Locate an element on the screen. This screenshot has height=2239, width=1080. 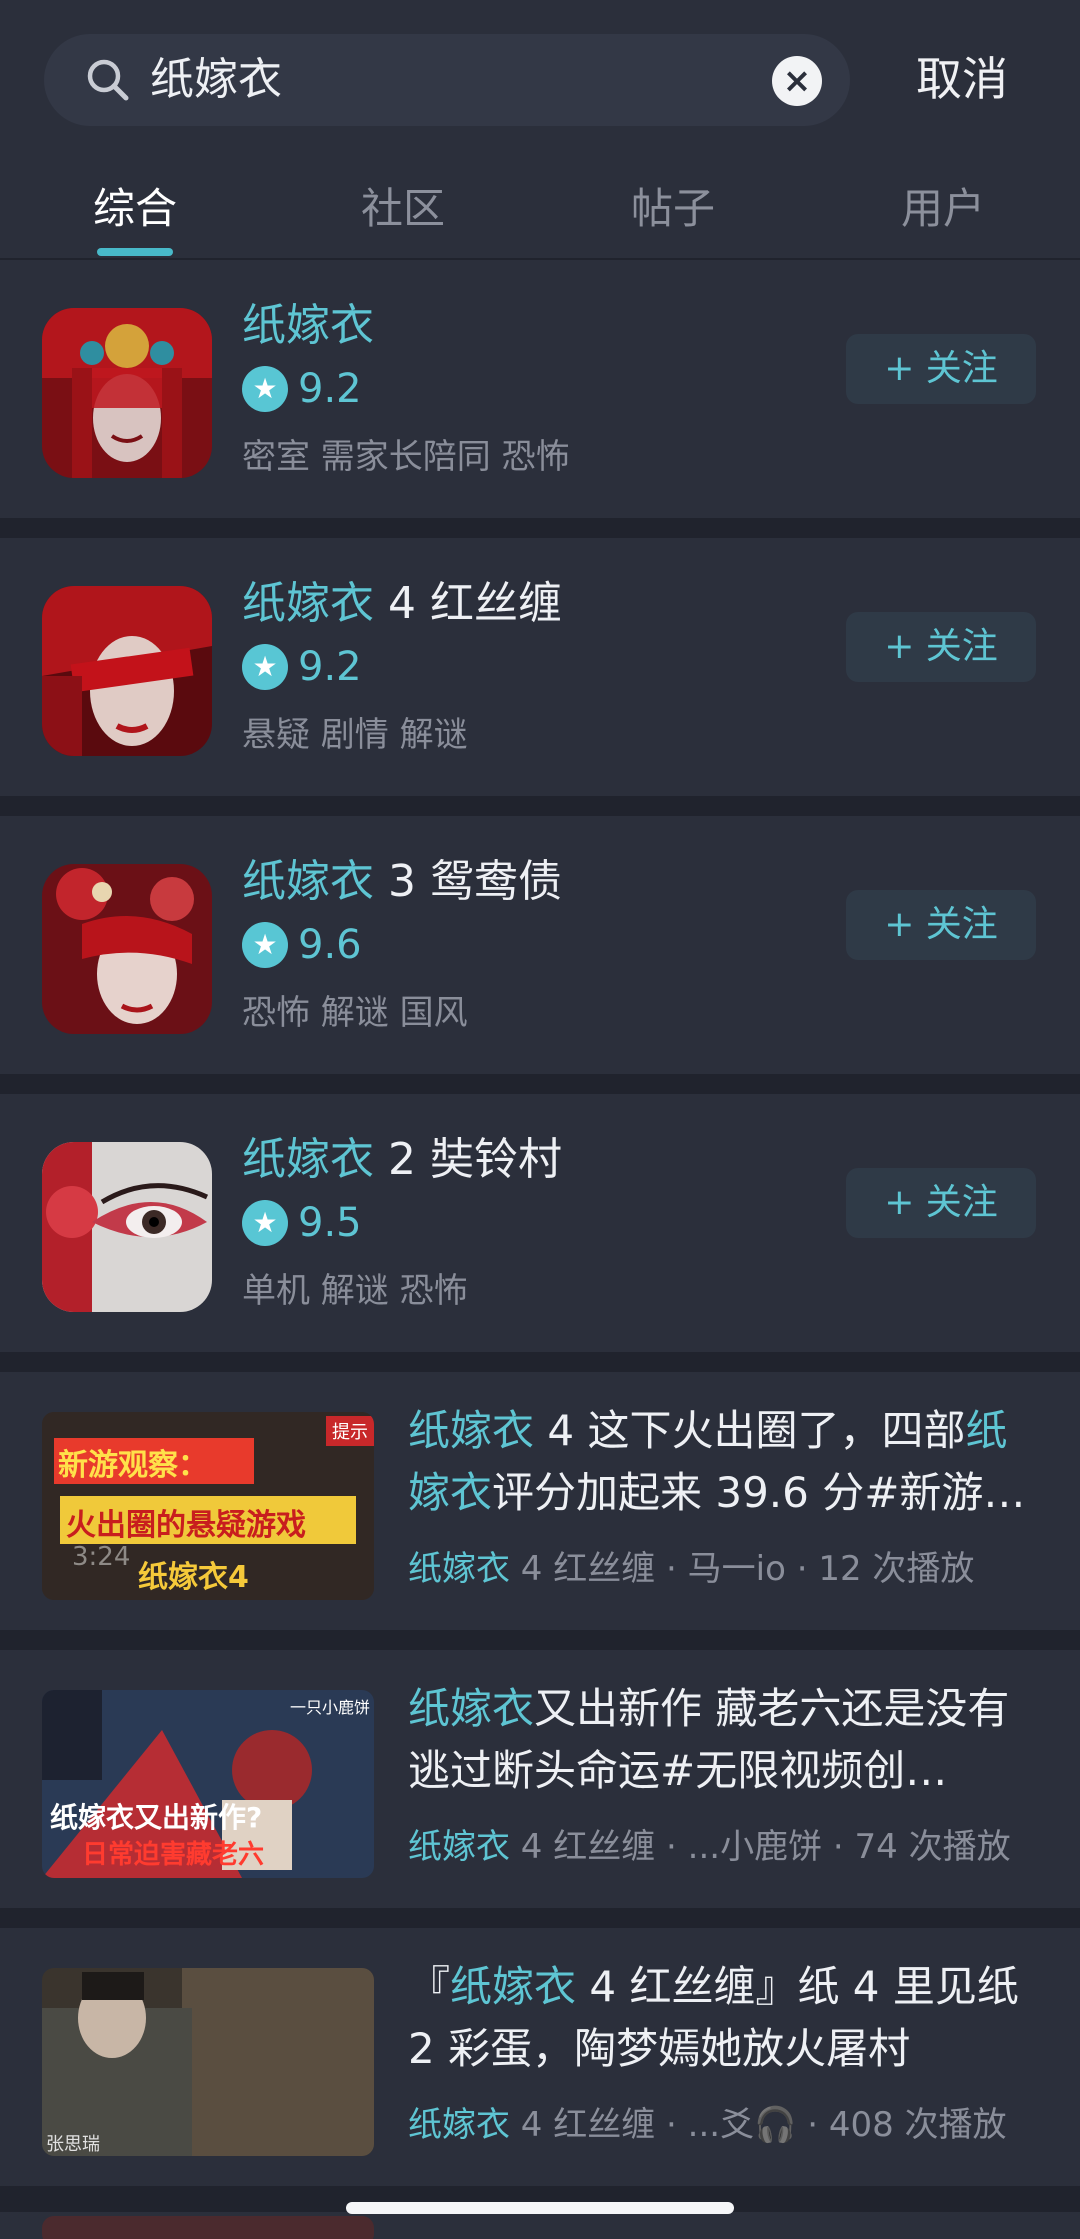
search-box: 纸嫁衣 × is located at coordinates (447, 80).